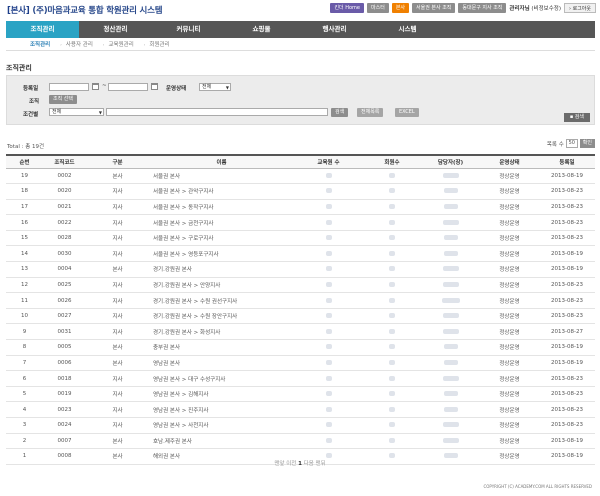  Describe the element at coordinates (300, 464) in the screenshot. I see `pager-current: 1` at that location.